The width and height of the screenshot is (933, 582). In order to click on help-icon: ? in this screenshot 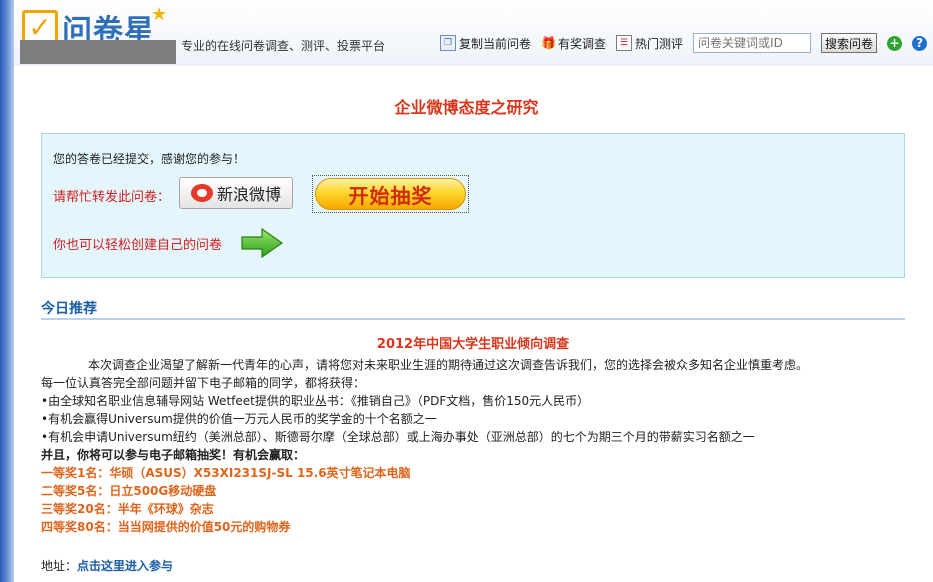, I will do `click(920, 43)`.